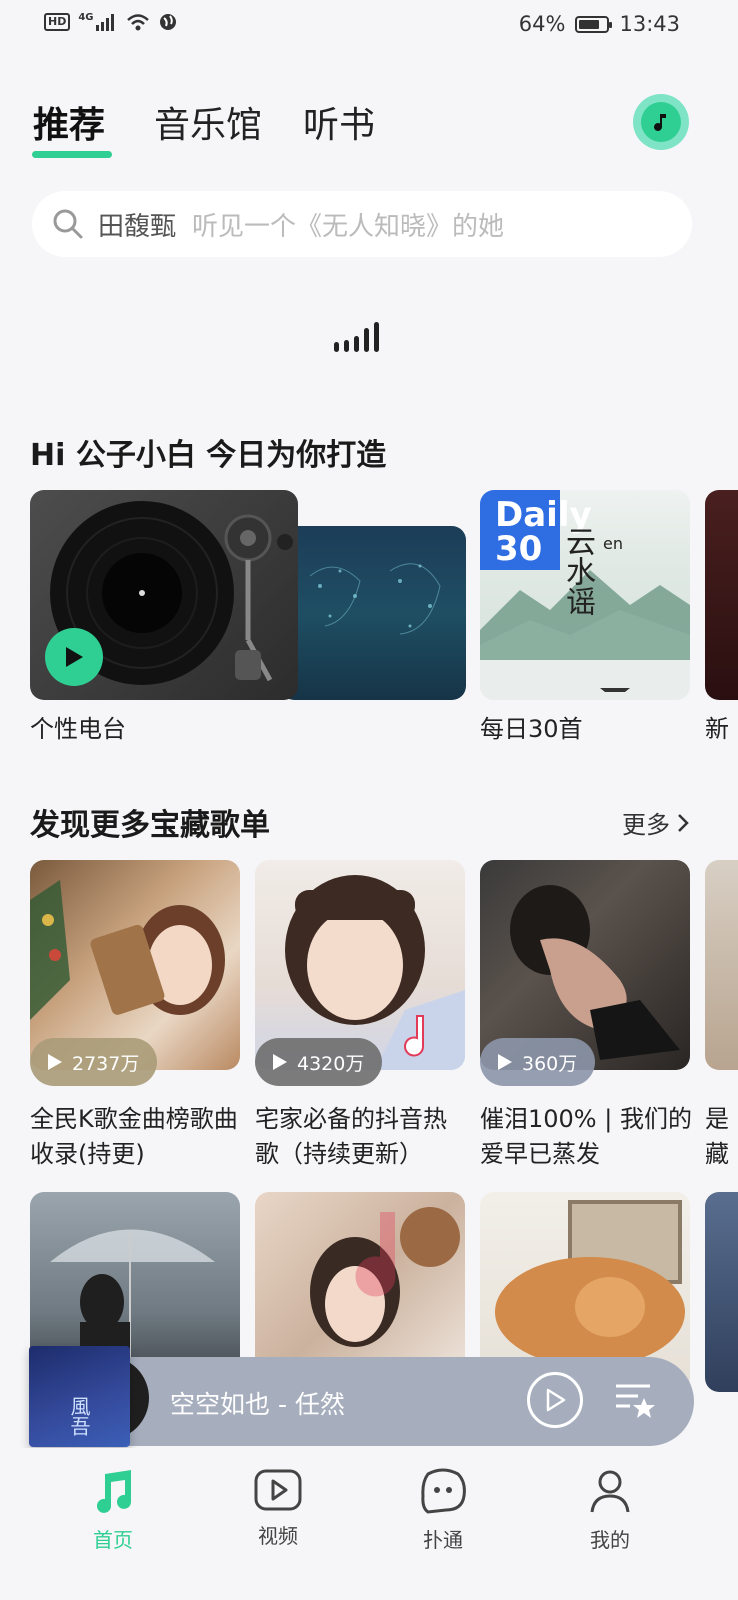  I want to click on more-label: 更多, so click(646, 825).